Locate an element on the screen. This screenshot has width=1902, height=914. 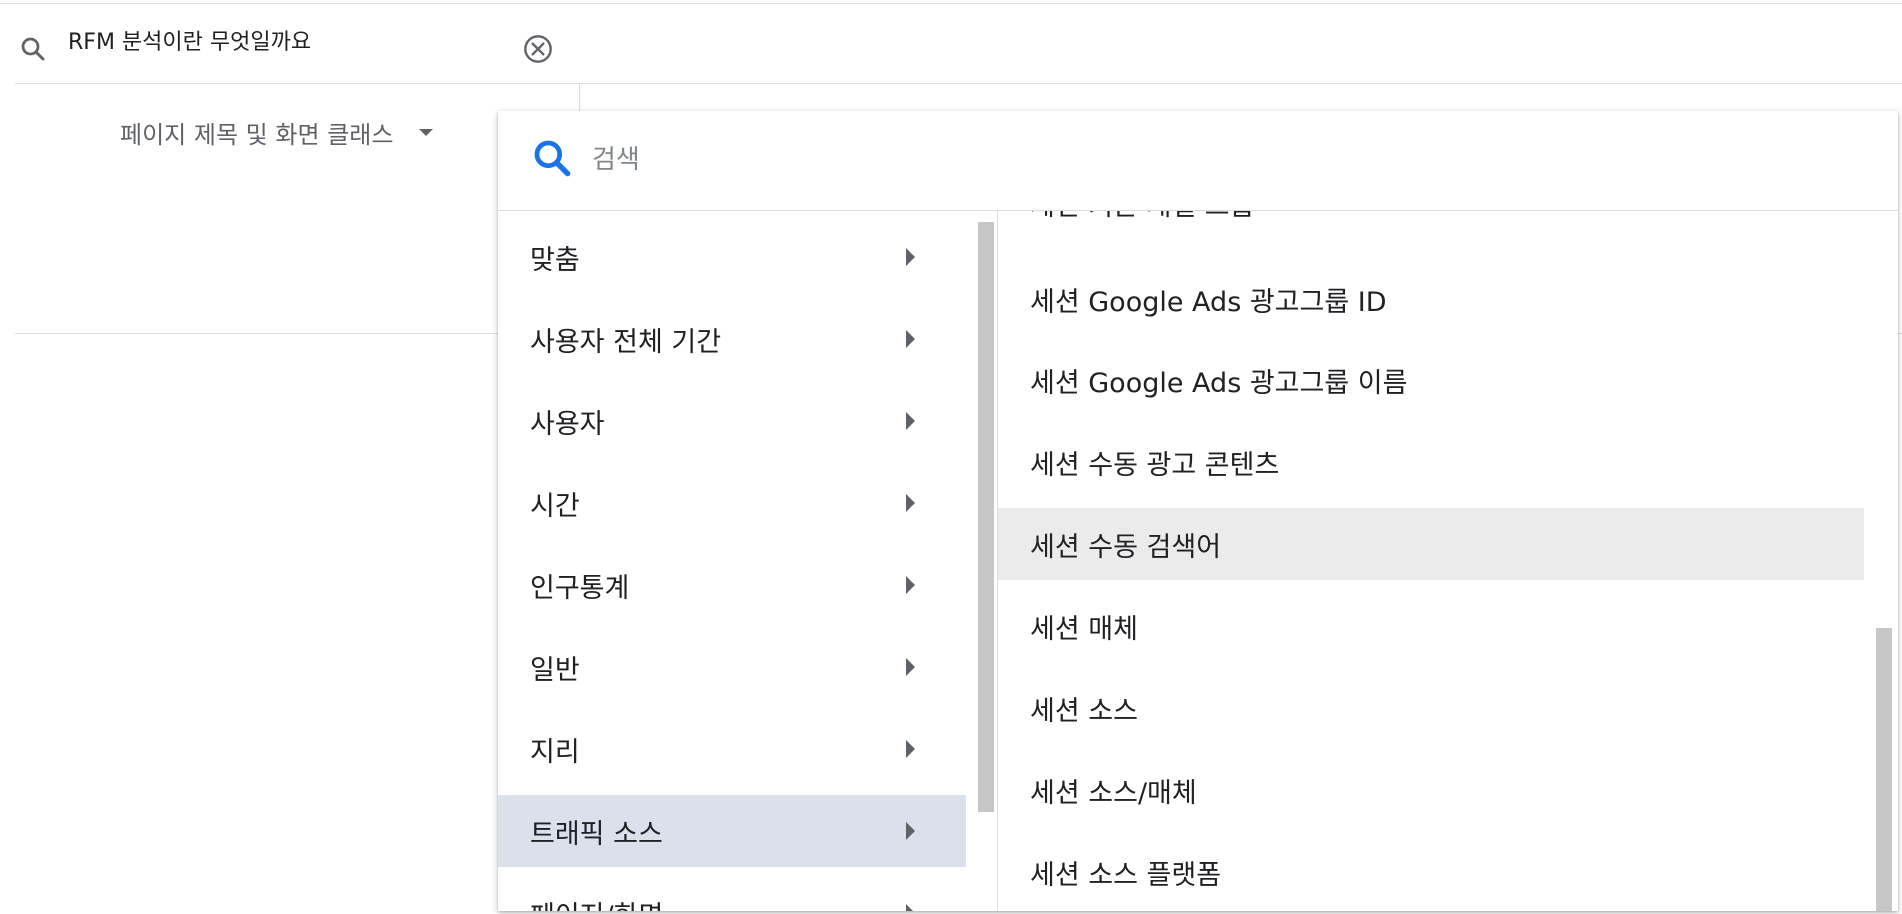
search-icon is located at coordinates (33, 49).